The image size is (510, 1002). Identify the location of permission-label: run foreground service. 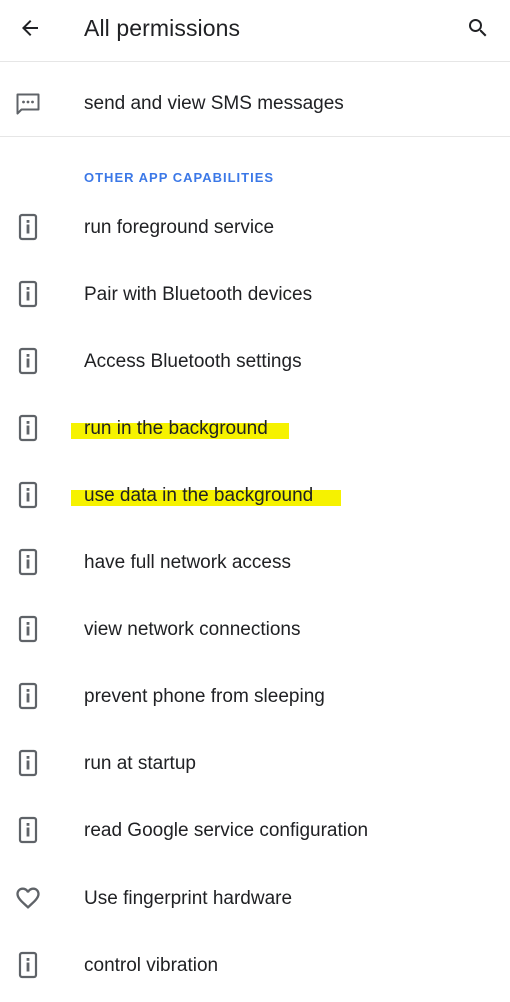
(179, 227).